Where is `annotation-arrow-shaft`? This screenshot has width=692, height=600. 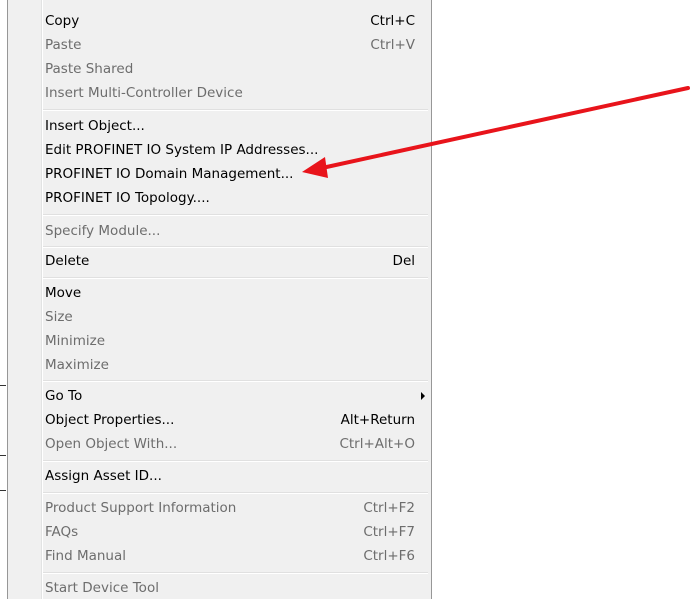 annotation-arrow-shaft is located at coordinates (505, 128).